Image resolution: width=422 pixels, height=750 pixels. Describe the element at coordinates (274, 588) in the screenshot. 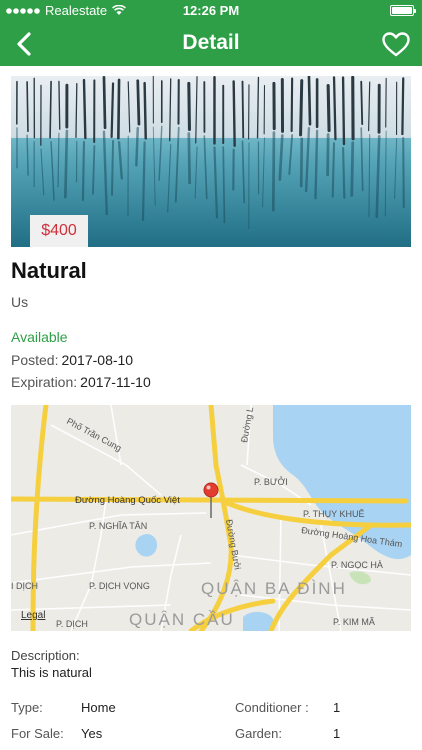

I see `map-label-ba-dinh: QUẬN BA ĐÌNH` at that location.